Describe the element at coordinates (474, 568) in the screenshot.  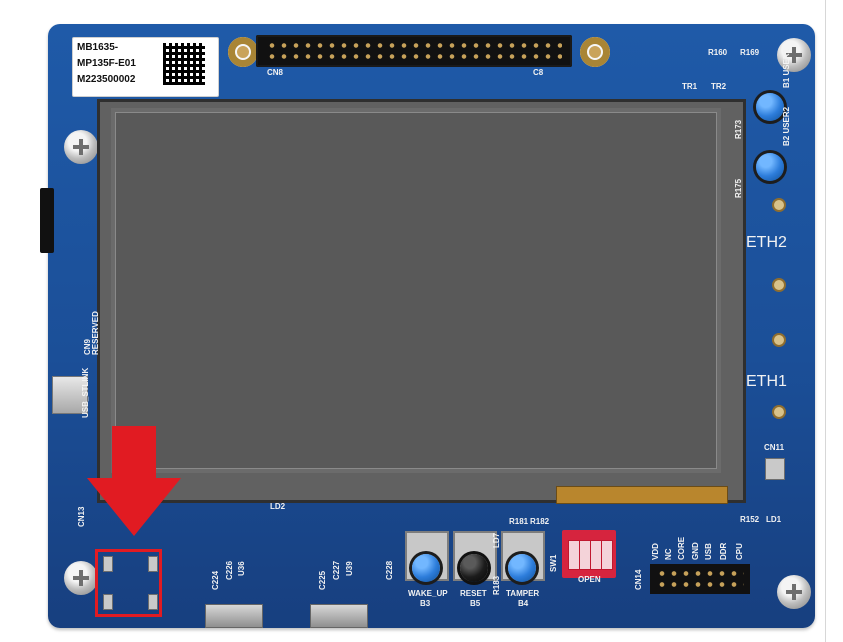
I see `reset-button` at that location.